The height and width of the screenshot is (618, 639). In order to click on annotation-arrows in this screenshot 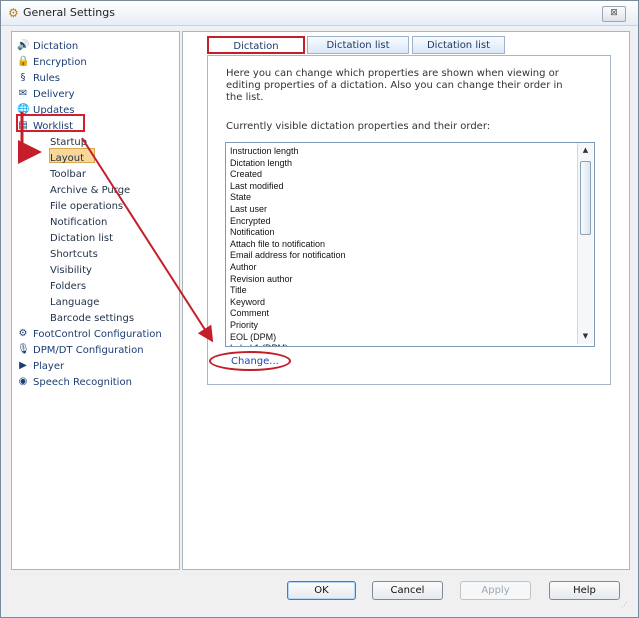, I will do `click(116, 227)`.